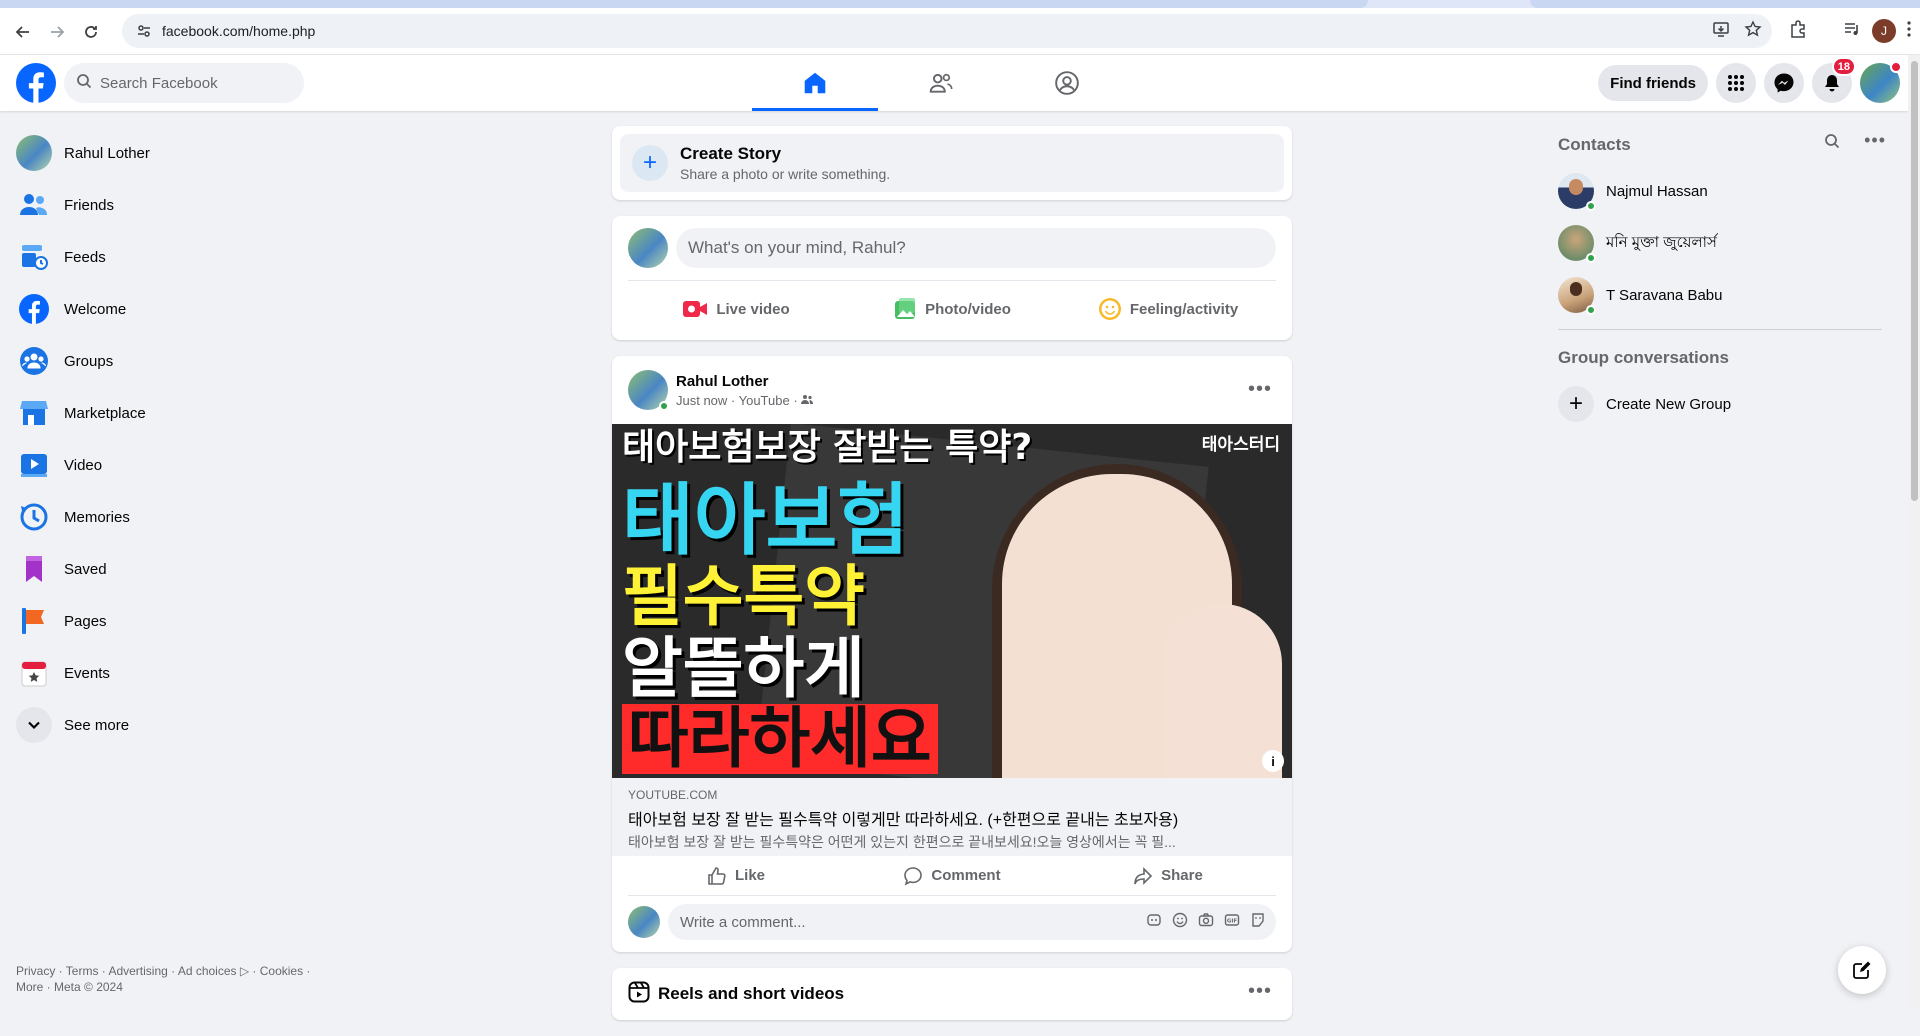  What do you see at coordinates (168, 725) in the screenshot?
I see `sidebar-item-see-more: See more` at bounding box center [168, 725].